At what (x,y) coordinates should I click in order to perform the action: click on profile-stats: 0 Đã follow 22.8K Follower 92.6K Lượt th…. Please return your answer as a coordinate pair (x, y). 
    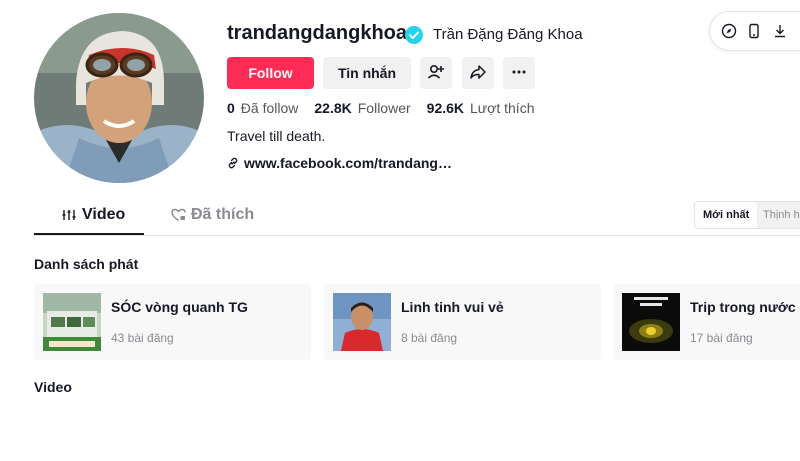
    Looking at the image, I should click on (389, 108).